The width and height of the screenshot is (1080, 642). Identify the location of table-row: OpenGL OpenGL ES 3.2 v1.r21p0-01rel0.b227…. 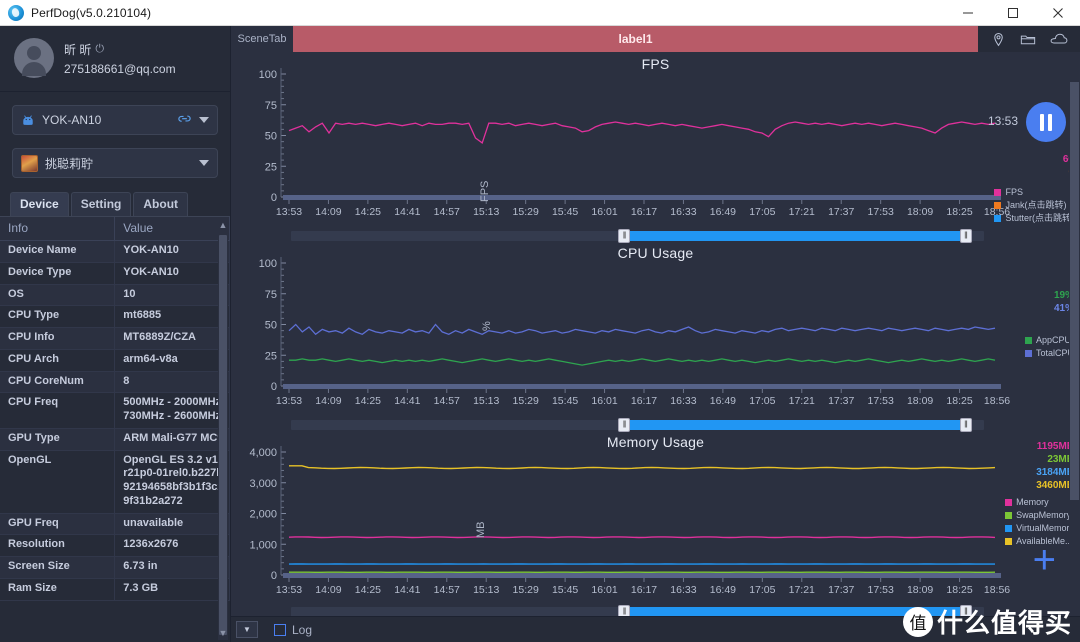
(115, 482).